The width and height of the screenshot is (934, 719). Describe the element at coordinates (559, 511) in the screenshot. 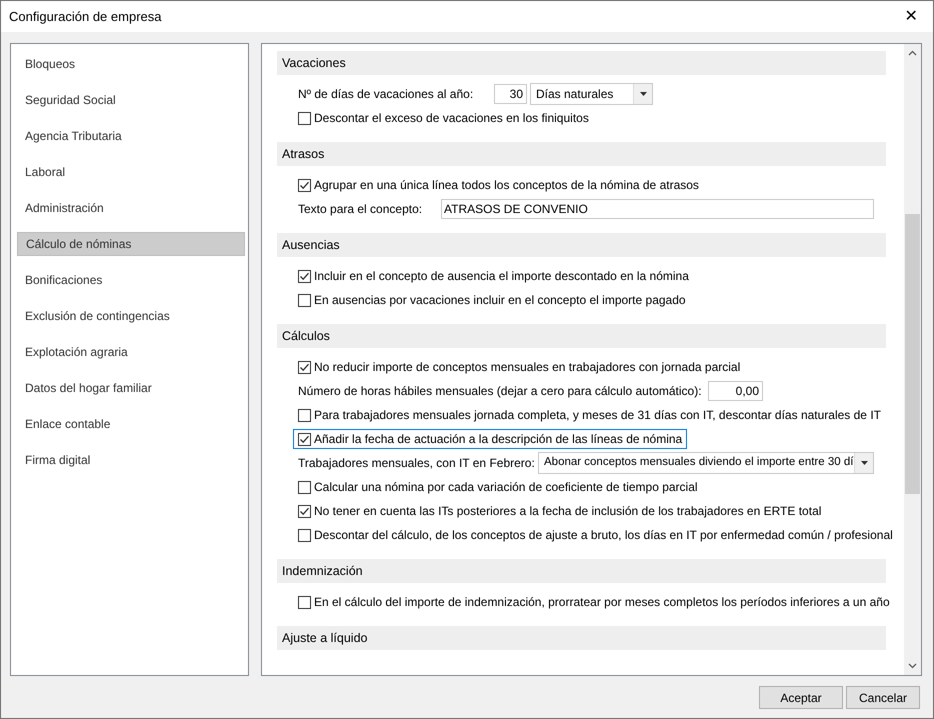

I see `checkbox-option: No tener en cuenta las ITs posteriores a la fecha de inclusión de los trabajadores en ERTE total` at that location.